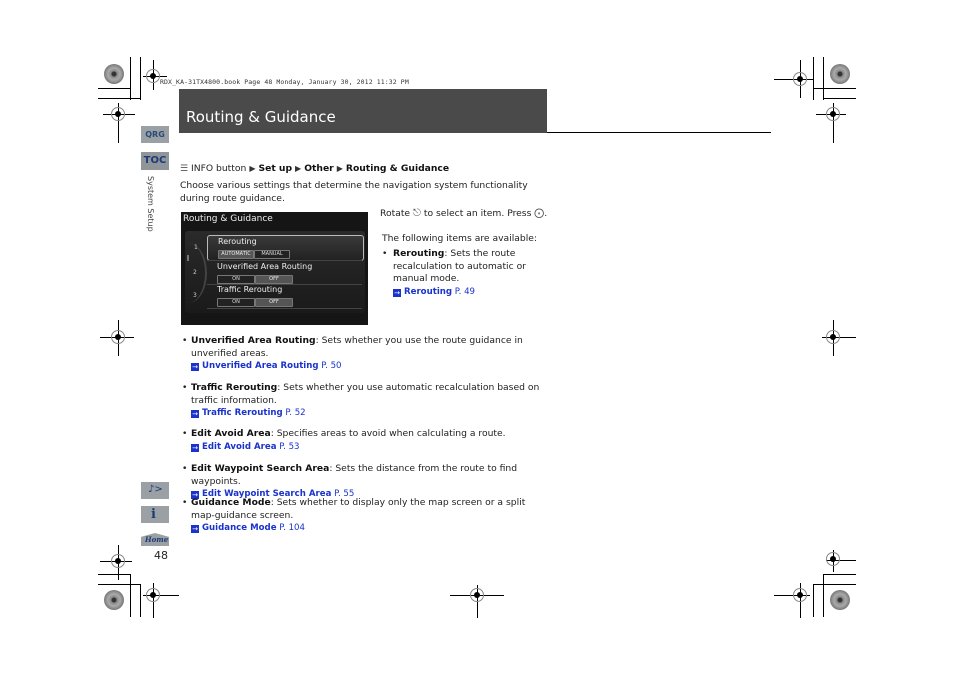  Describe the element at coordinates (231, 433) in the screenshot. I see `item-term: Edit Avoid Area` at that location.